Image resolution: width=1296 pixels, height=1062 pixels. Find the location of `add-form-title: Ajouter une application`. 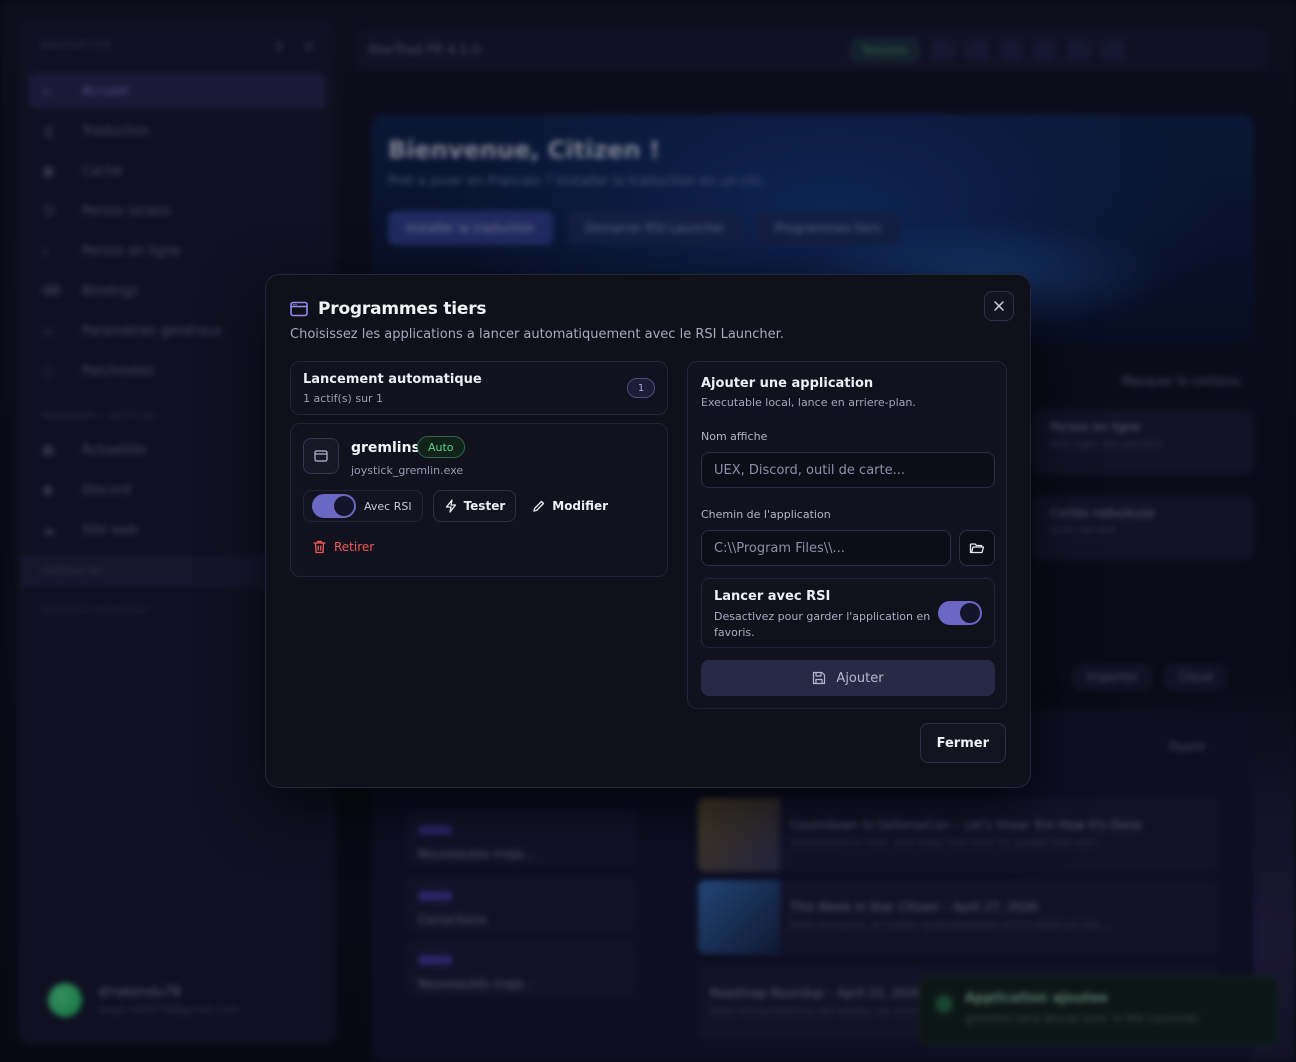

add-form-title: Ajouter une application is located at coordinates (787, 383).